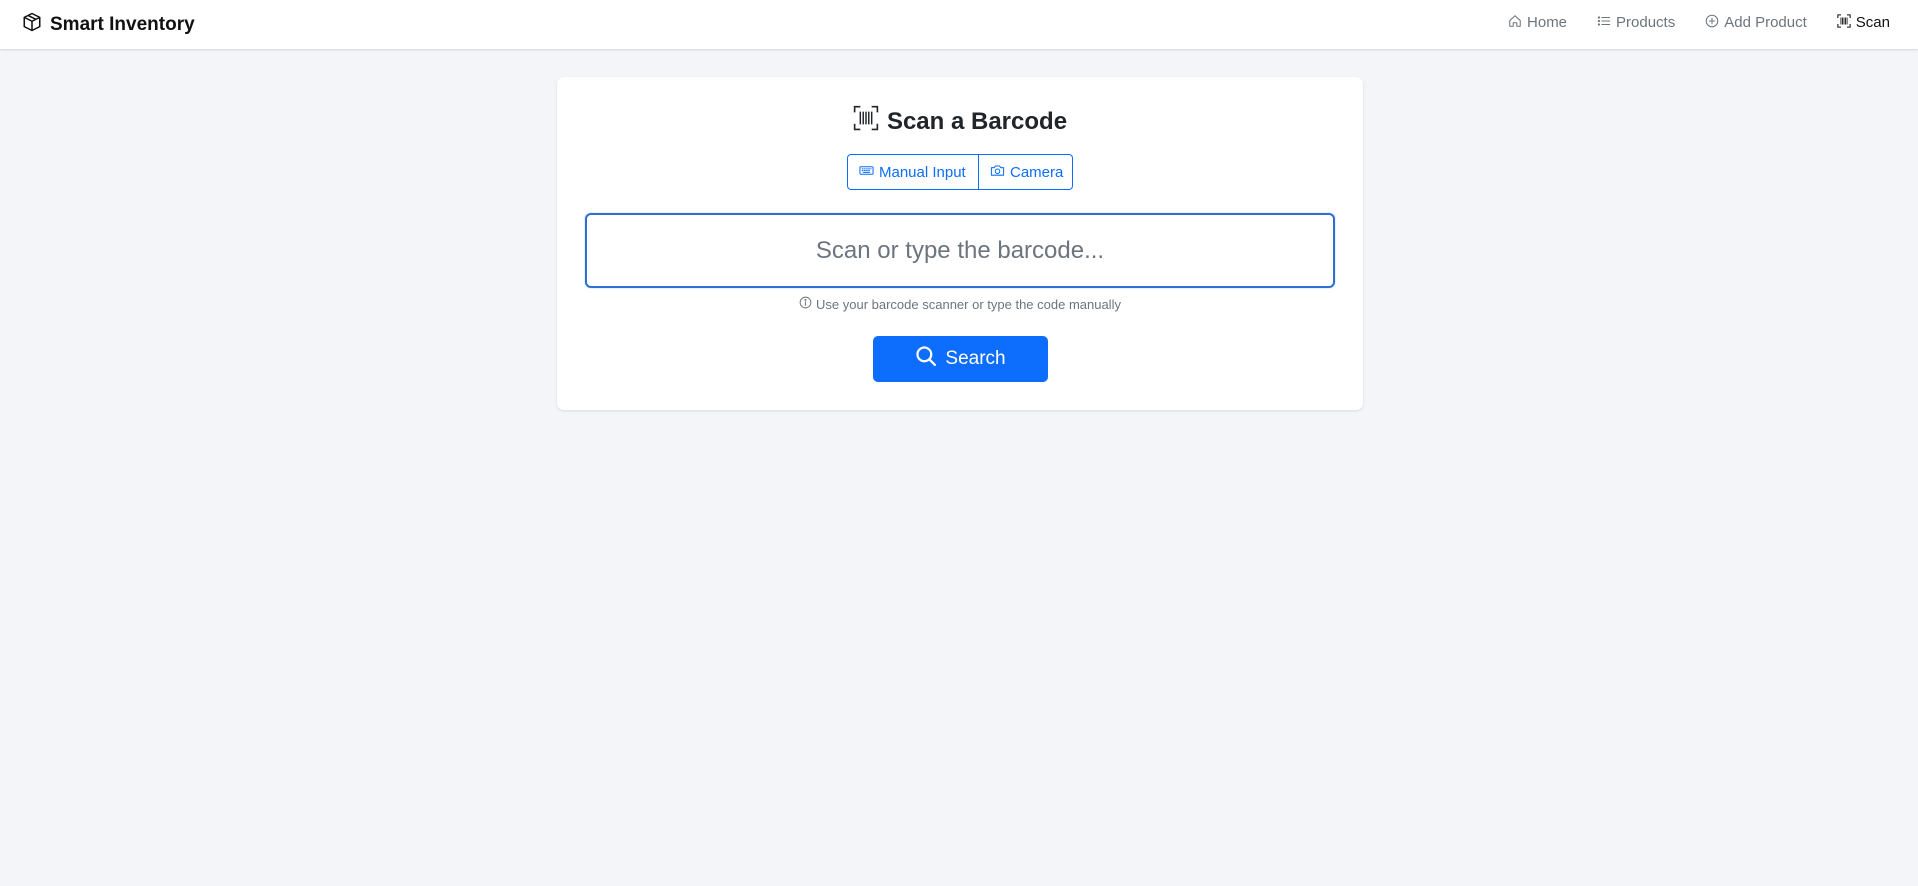 The image size is (1918, 886). I want to click on barcode-input, so click(960, 250).